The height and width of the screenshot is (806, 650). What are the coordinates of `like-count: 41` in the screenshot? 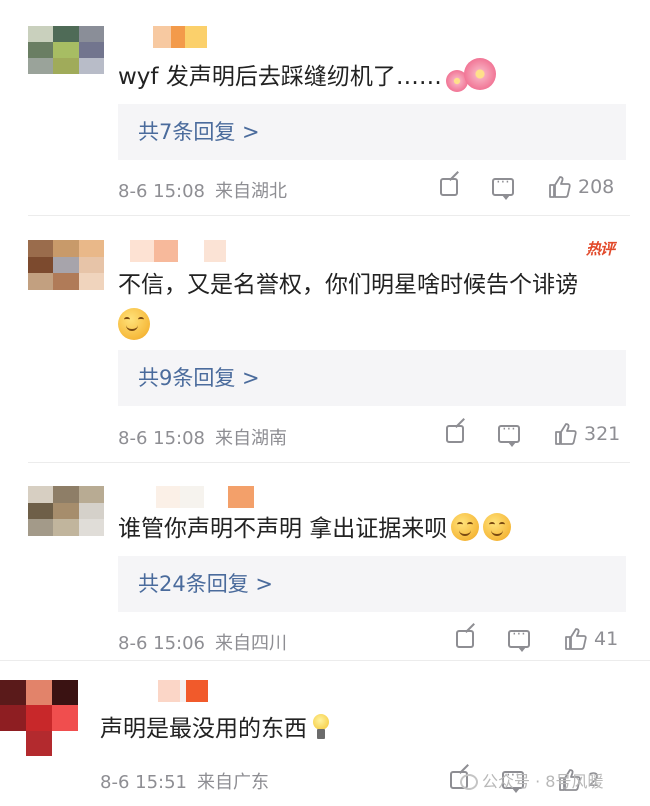 It's located at (606, 639).